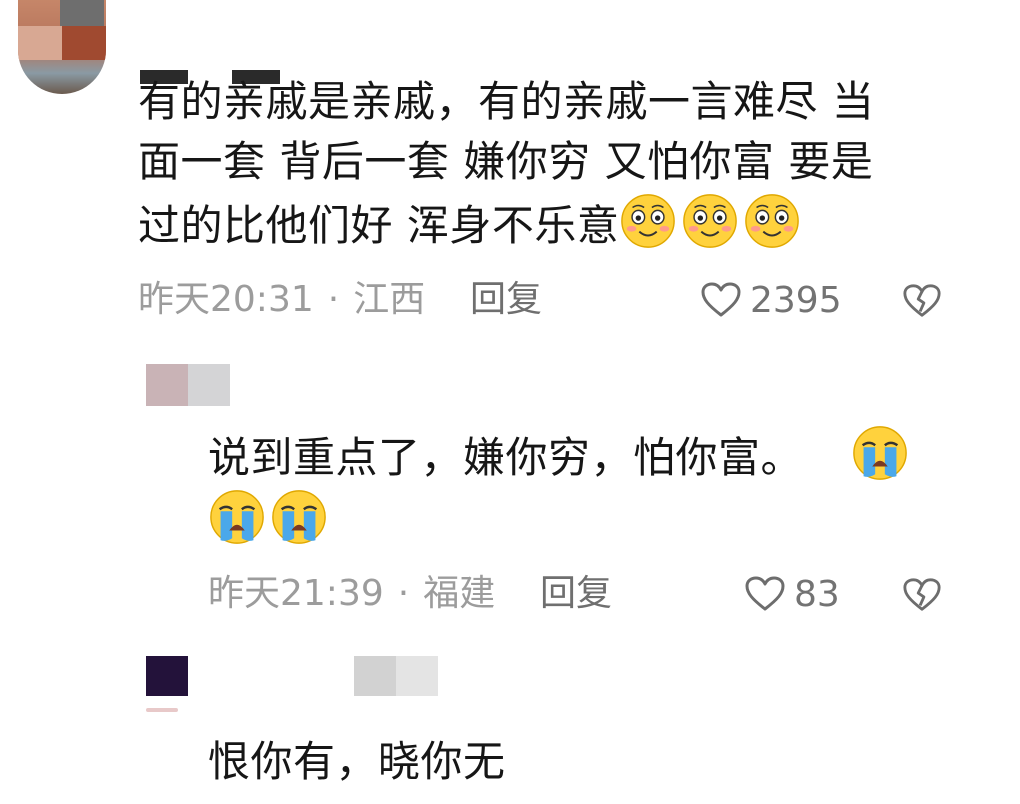 The height and width of the screenshot is (804, 1020). Describe the element at coordinates (588, 520) in the screenshot. I see `comment-line` at that location.